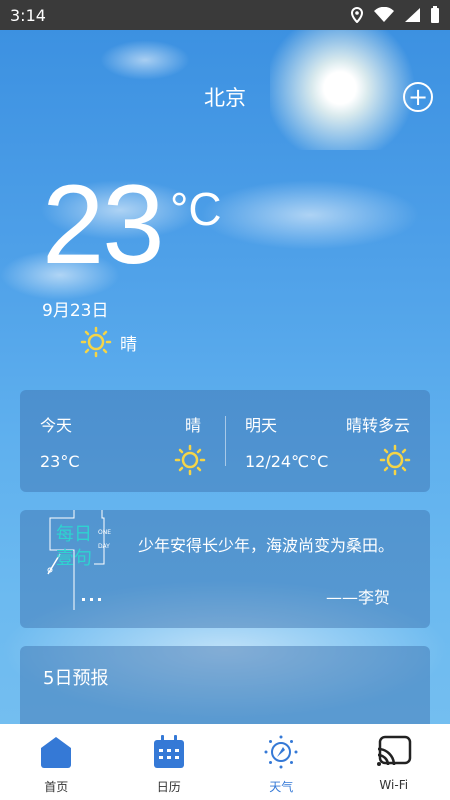 The image size is (450, 800). Describe the element at coordinates (196, 209) in the screenshot. I see `temperature-unit: °C` at that location.